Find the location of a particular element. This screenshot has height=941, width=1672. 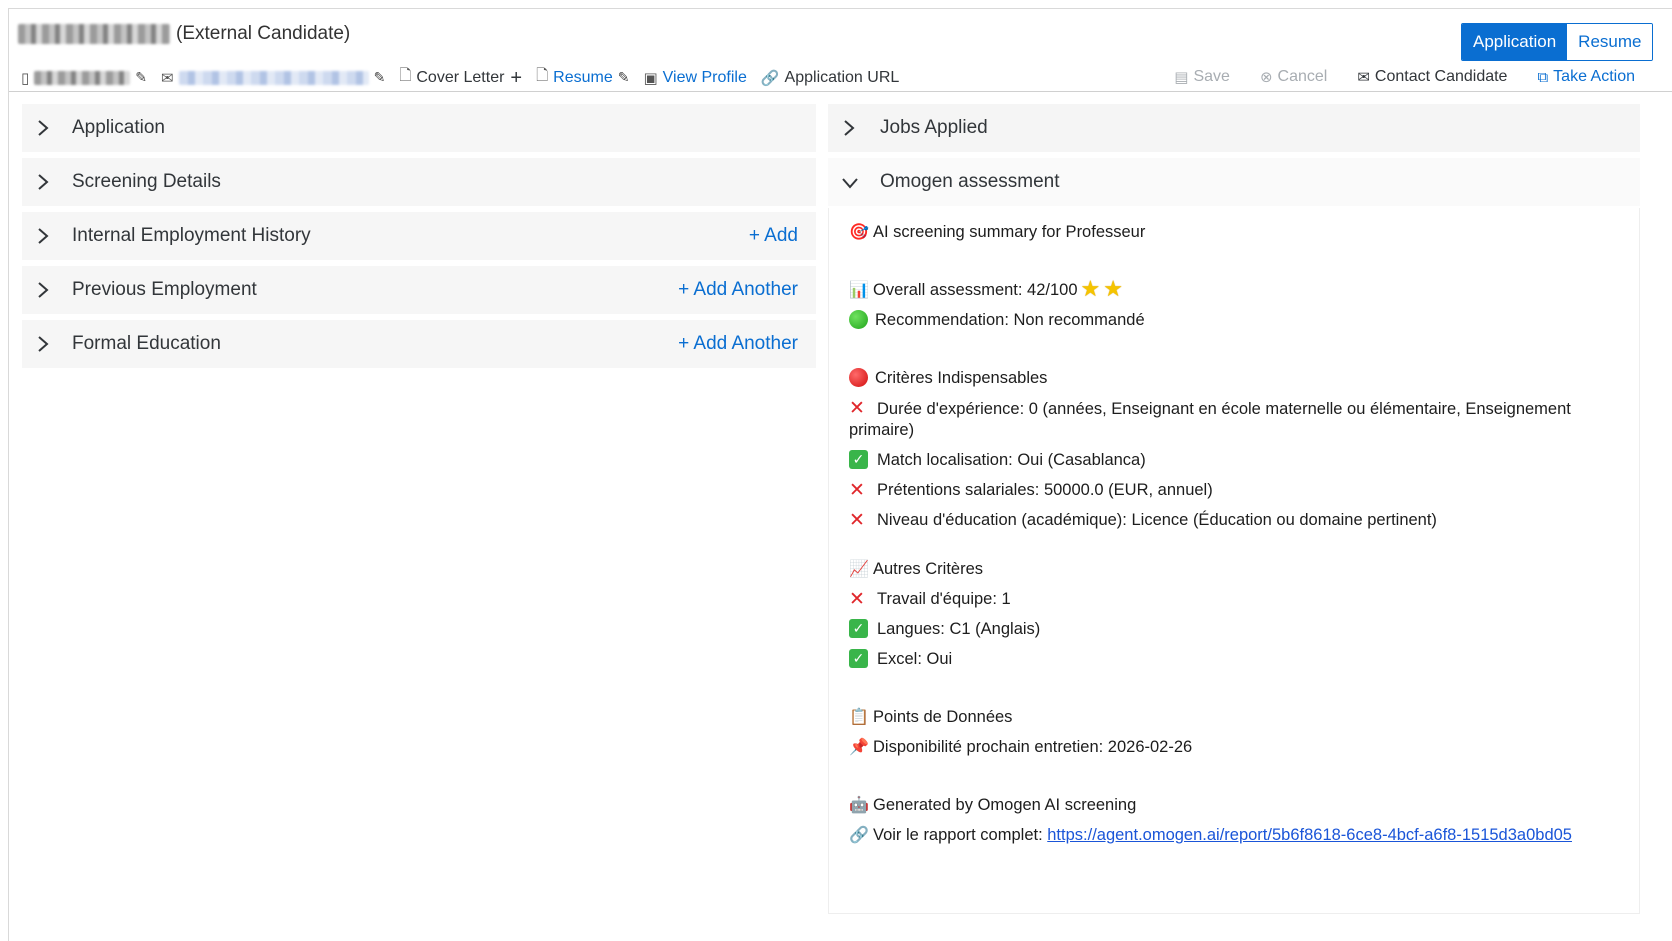

criterion-row: ✓ Langues: C1 (Anglais) is located at coordinates (1244, 629).